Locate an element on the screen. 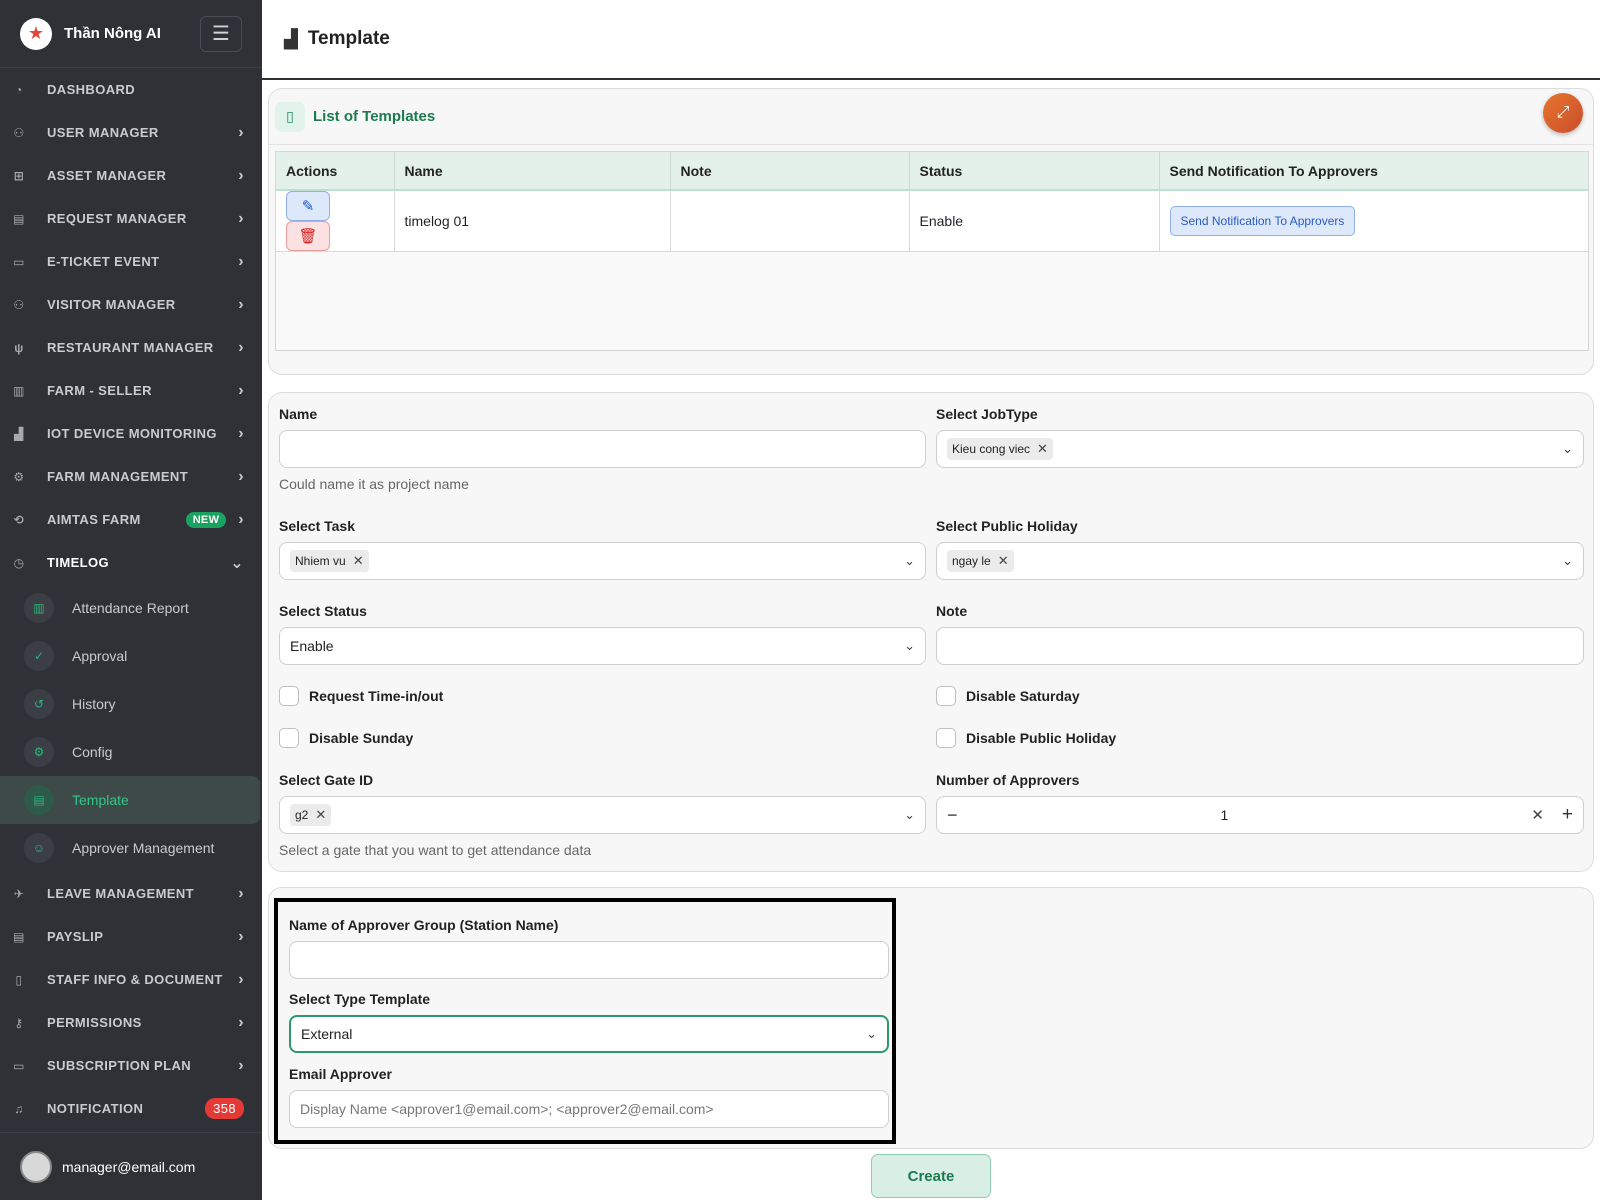  approvers-value: 1 is located at coordinates (1225, 815).